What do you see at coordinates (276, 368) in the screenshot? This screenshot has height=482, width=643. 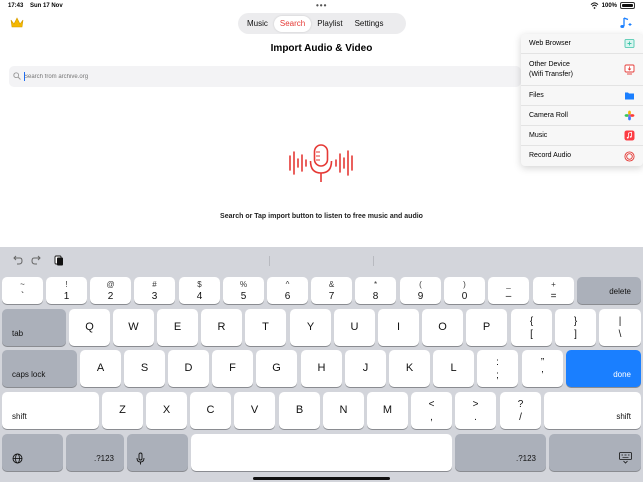 I see `key-g: G` at bounding box center [276, 368].